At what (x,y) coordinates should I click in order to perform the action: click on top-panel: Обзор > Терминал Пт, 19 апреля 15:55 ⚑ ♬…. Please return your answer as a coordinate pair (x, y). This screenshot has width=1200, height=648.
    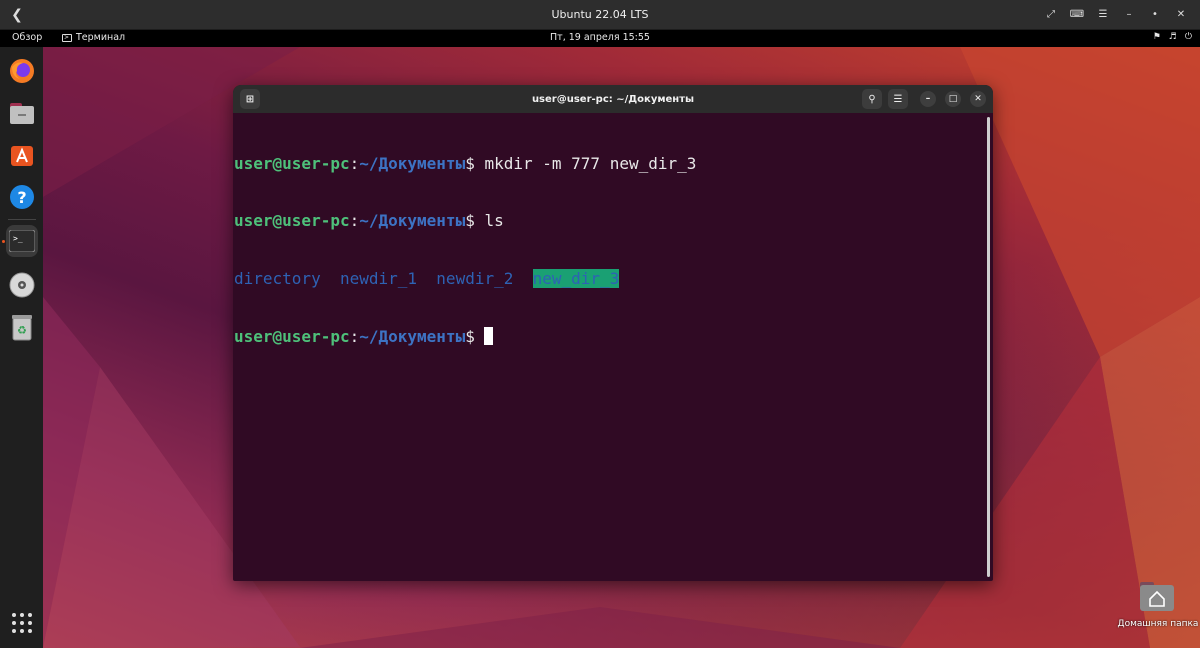
    Looking at the image, I should click on (600, 38).